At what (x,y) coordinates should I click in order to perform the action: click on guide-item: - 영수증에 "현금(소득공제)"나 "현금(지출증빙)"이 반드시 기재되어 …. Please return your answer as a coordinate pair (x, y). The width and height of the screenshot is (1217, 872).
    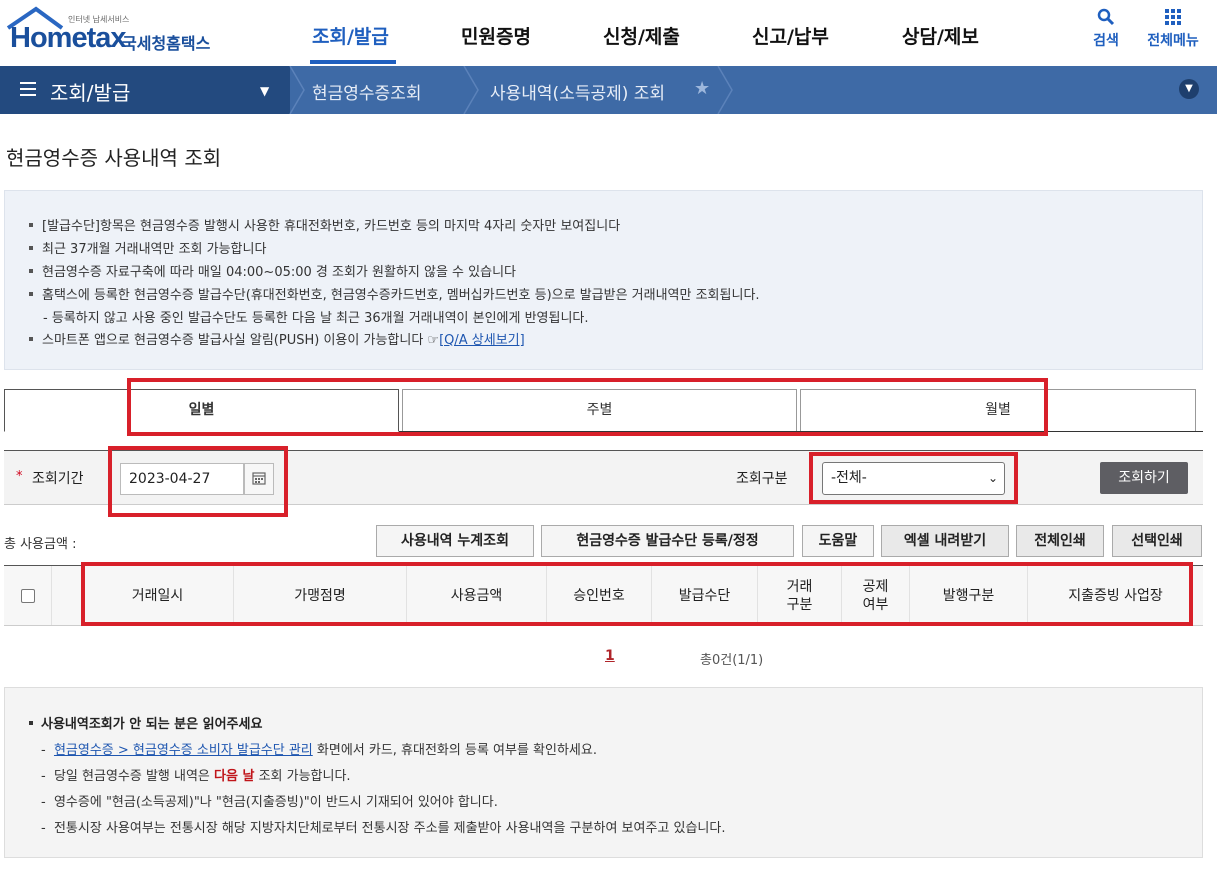
    Looking at the image, I should click on (269, 802).